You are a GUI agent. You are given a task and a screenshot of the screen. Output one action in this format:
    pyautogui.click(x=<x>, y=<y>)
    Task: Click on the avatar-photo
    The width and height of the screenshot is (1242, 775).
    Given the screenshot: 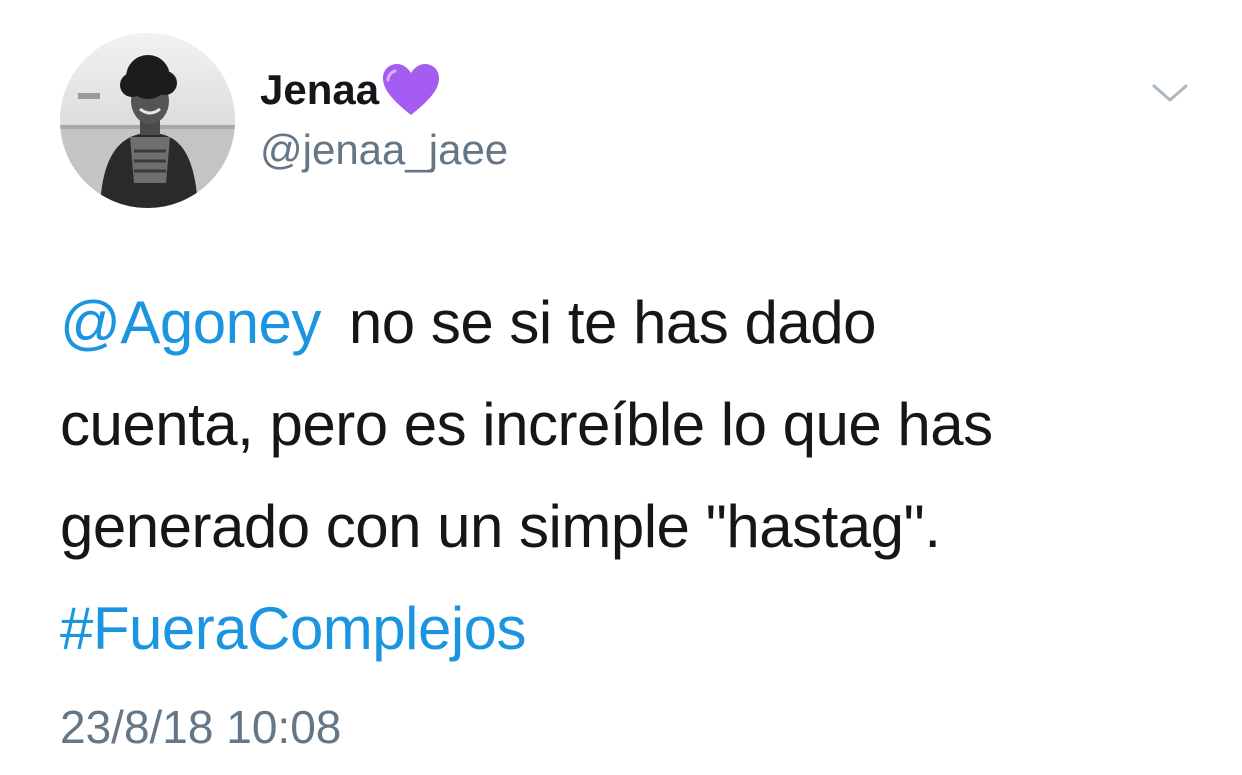 What is the action you would take?
    pyautogui.click(x=147, y=120)
    